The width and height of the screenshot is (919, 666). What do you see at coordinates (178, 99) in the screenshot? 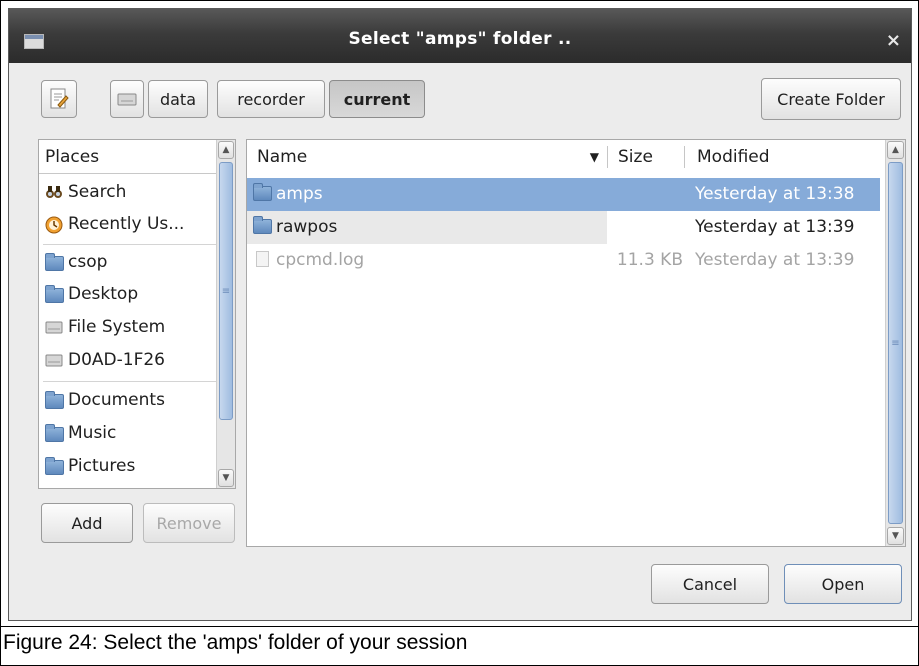
I see `path-segment-data: data` at bounding box center [178, 99].